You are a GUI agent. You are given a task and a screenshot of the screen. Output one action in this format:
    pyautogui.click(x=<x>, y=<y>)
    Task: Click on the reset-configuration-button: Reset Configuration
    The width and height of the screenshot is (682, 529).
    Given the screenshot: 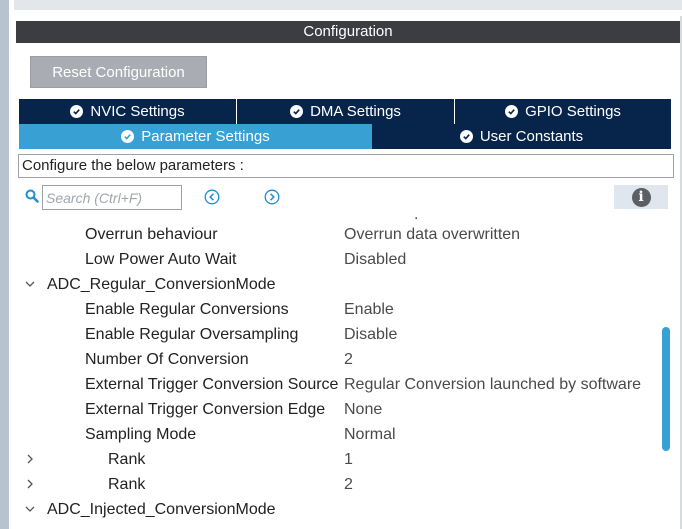 What is the action you would take?
    pyautogui.click(x=118, y=72)
    